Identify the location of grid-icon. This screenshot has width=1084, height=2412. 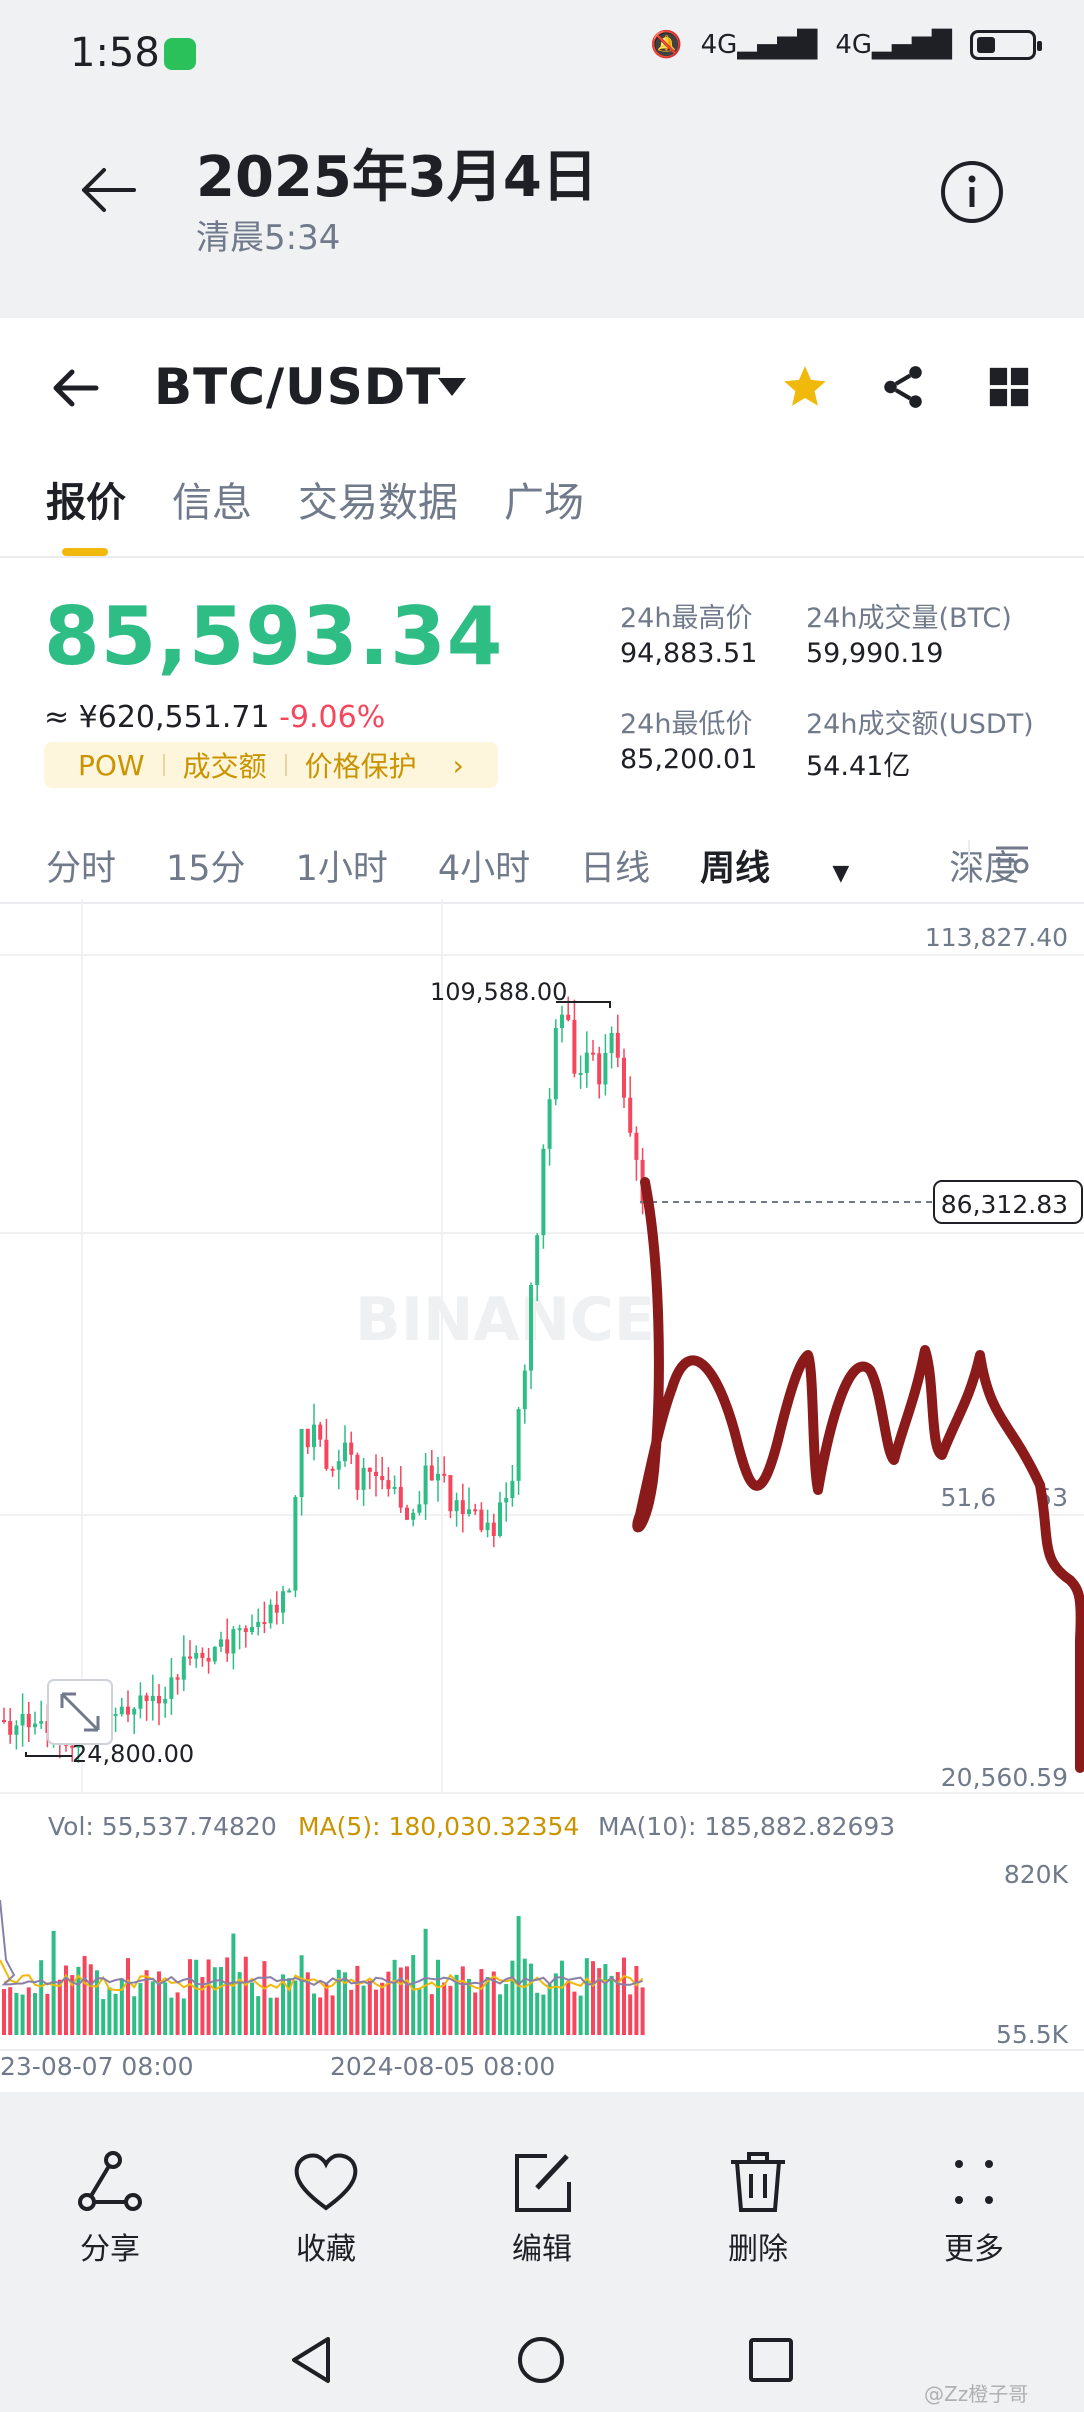
(1009, 387).